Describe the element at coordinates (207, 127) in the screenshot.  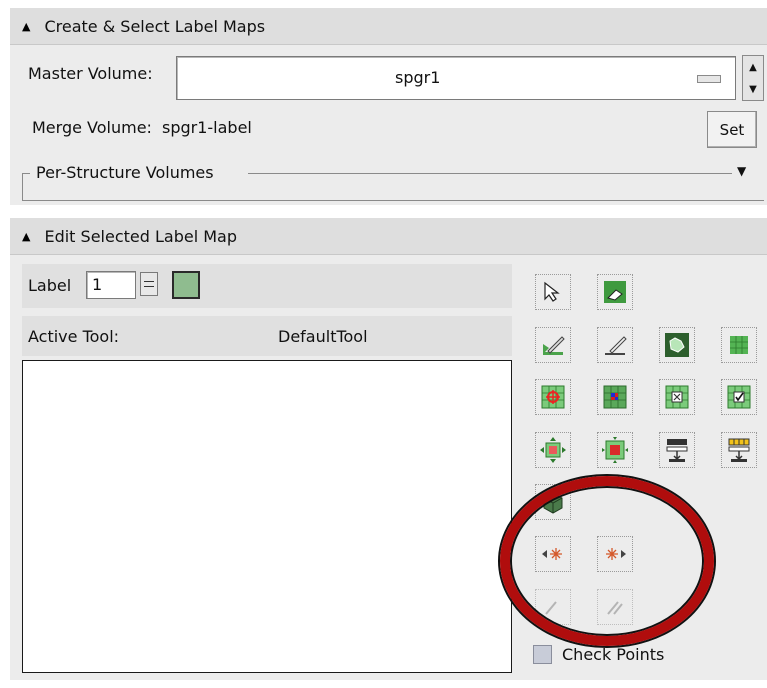
I see `merge-volume-value: spgr1-label` at that location.